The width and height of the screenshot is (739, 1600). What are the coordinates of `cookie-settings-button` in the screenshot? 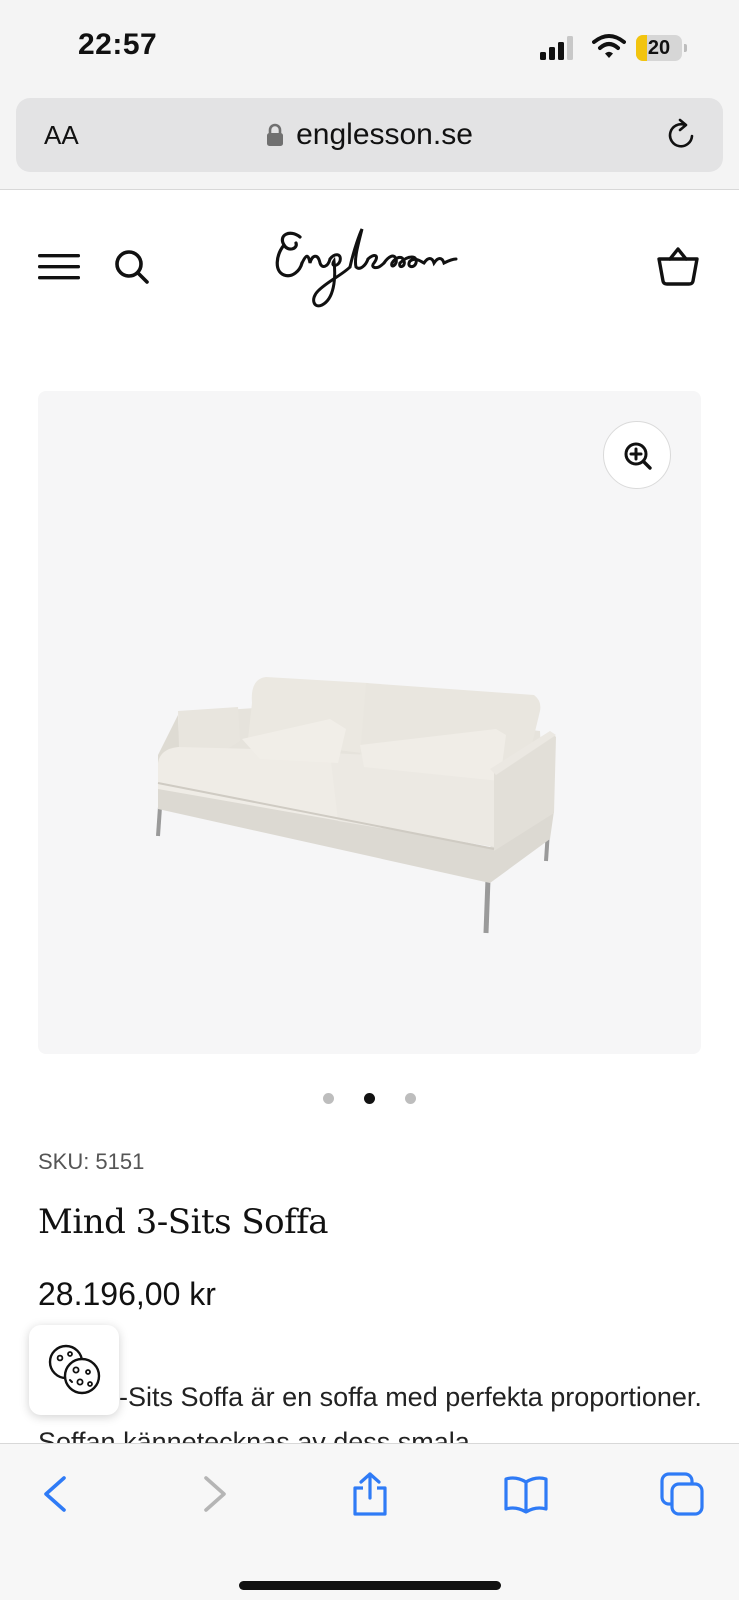 It's located at (74, 1370).